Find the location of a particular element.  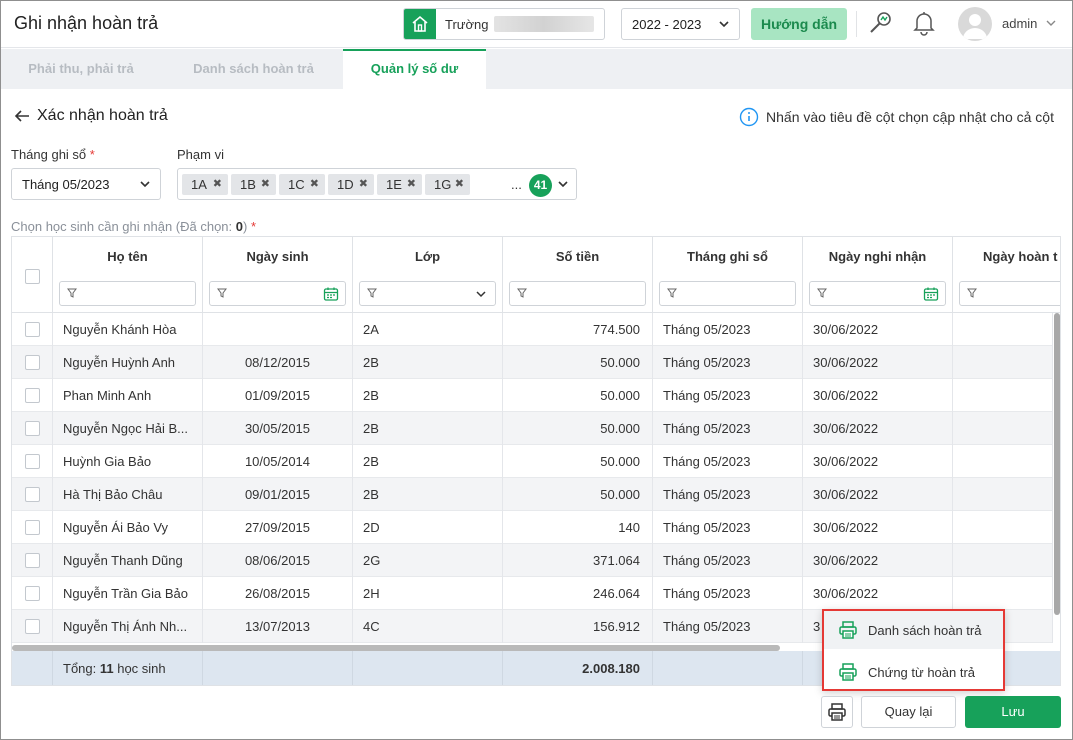

search-tool-icon is located at coordinates (881, 23).